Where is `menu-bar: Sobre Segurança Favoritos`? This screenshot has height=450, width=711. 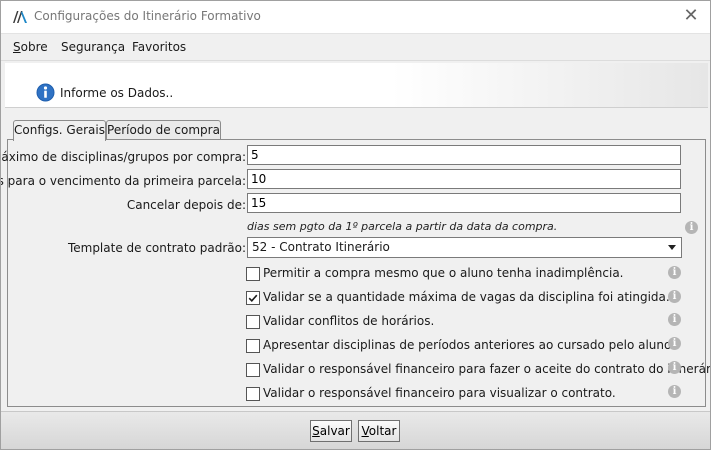
menu-bar: Sobre Segurança Favoritos is located at coordinates (355, 47).